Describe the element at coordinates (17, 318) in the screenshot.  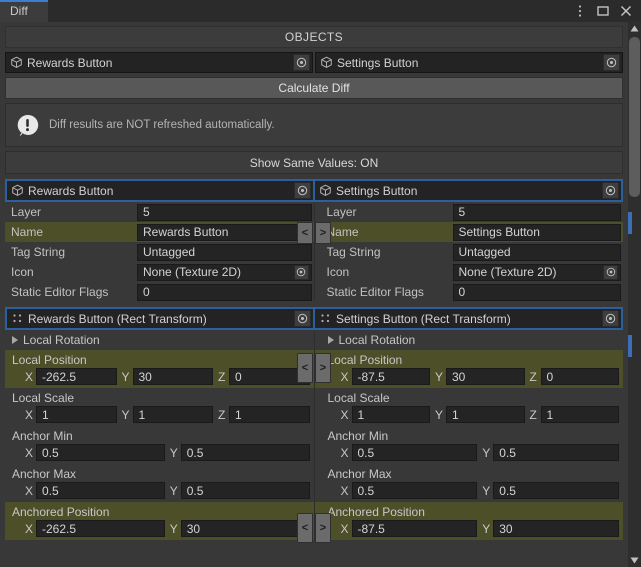
I see `rect-transform-icon` at that location.